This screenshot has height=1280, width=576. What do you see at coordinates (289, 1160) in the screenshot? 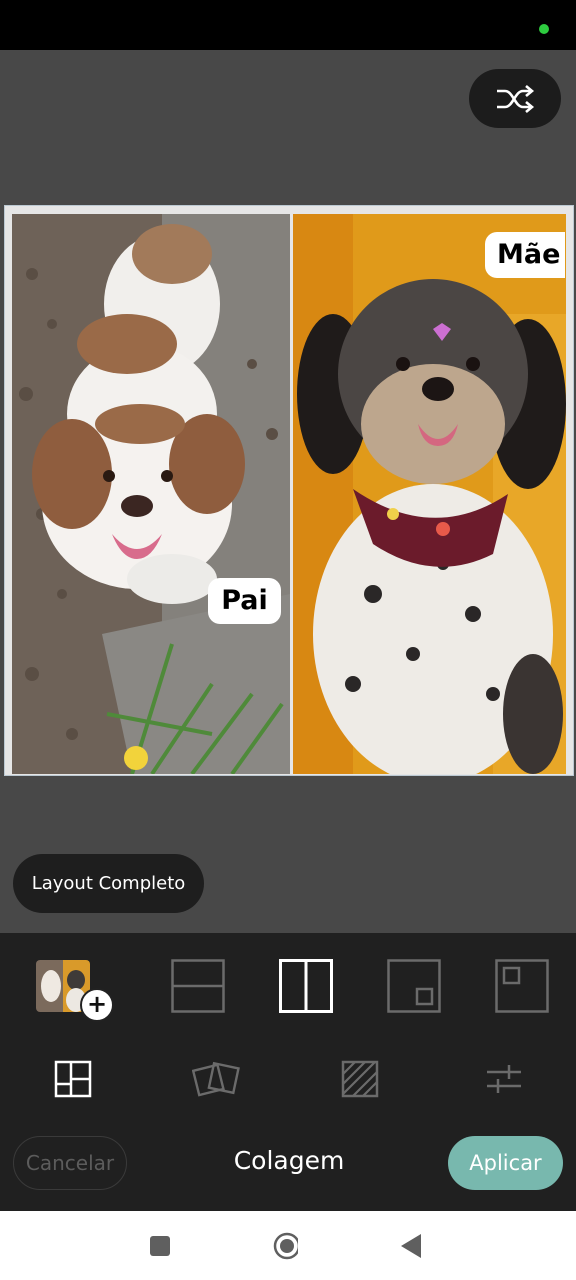
I see `page-title: Colagem` at bounding box center [289, 1160].